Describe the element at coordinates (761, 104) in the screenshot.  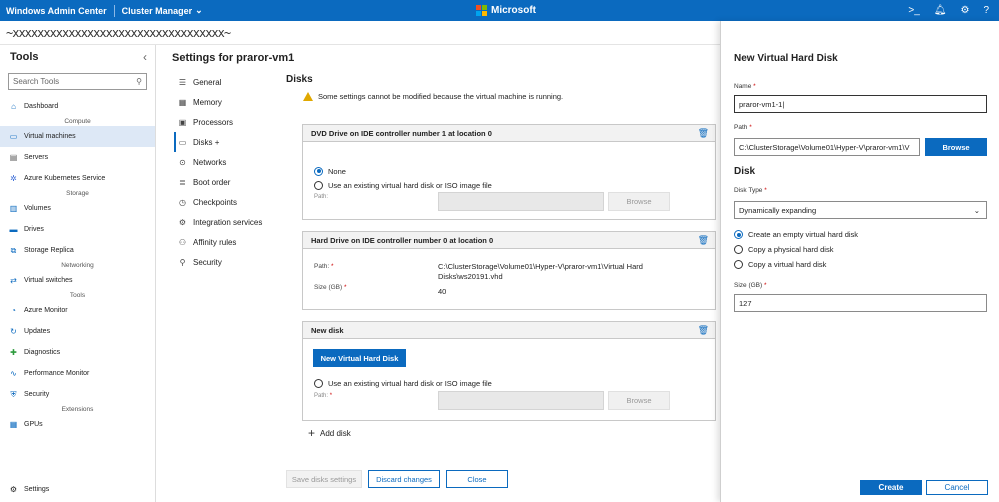
I see `name-value: praror-vm1-1` at that location.